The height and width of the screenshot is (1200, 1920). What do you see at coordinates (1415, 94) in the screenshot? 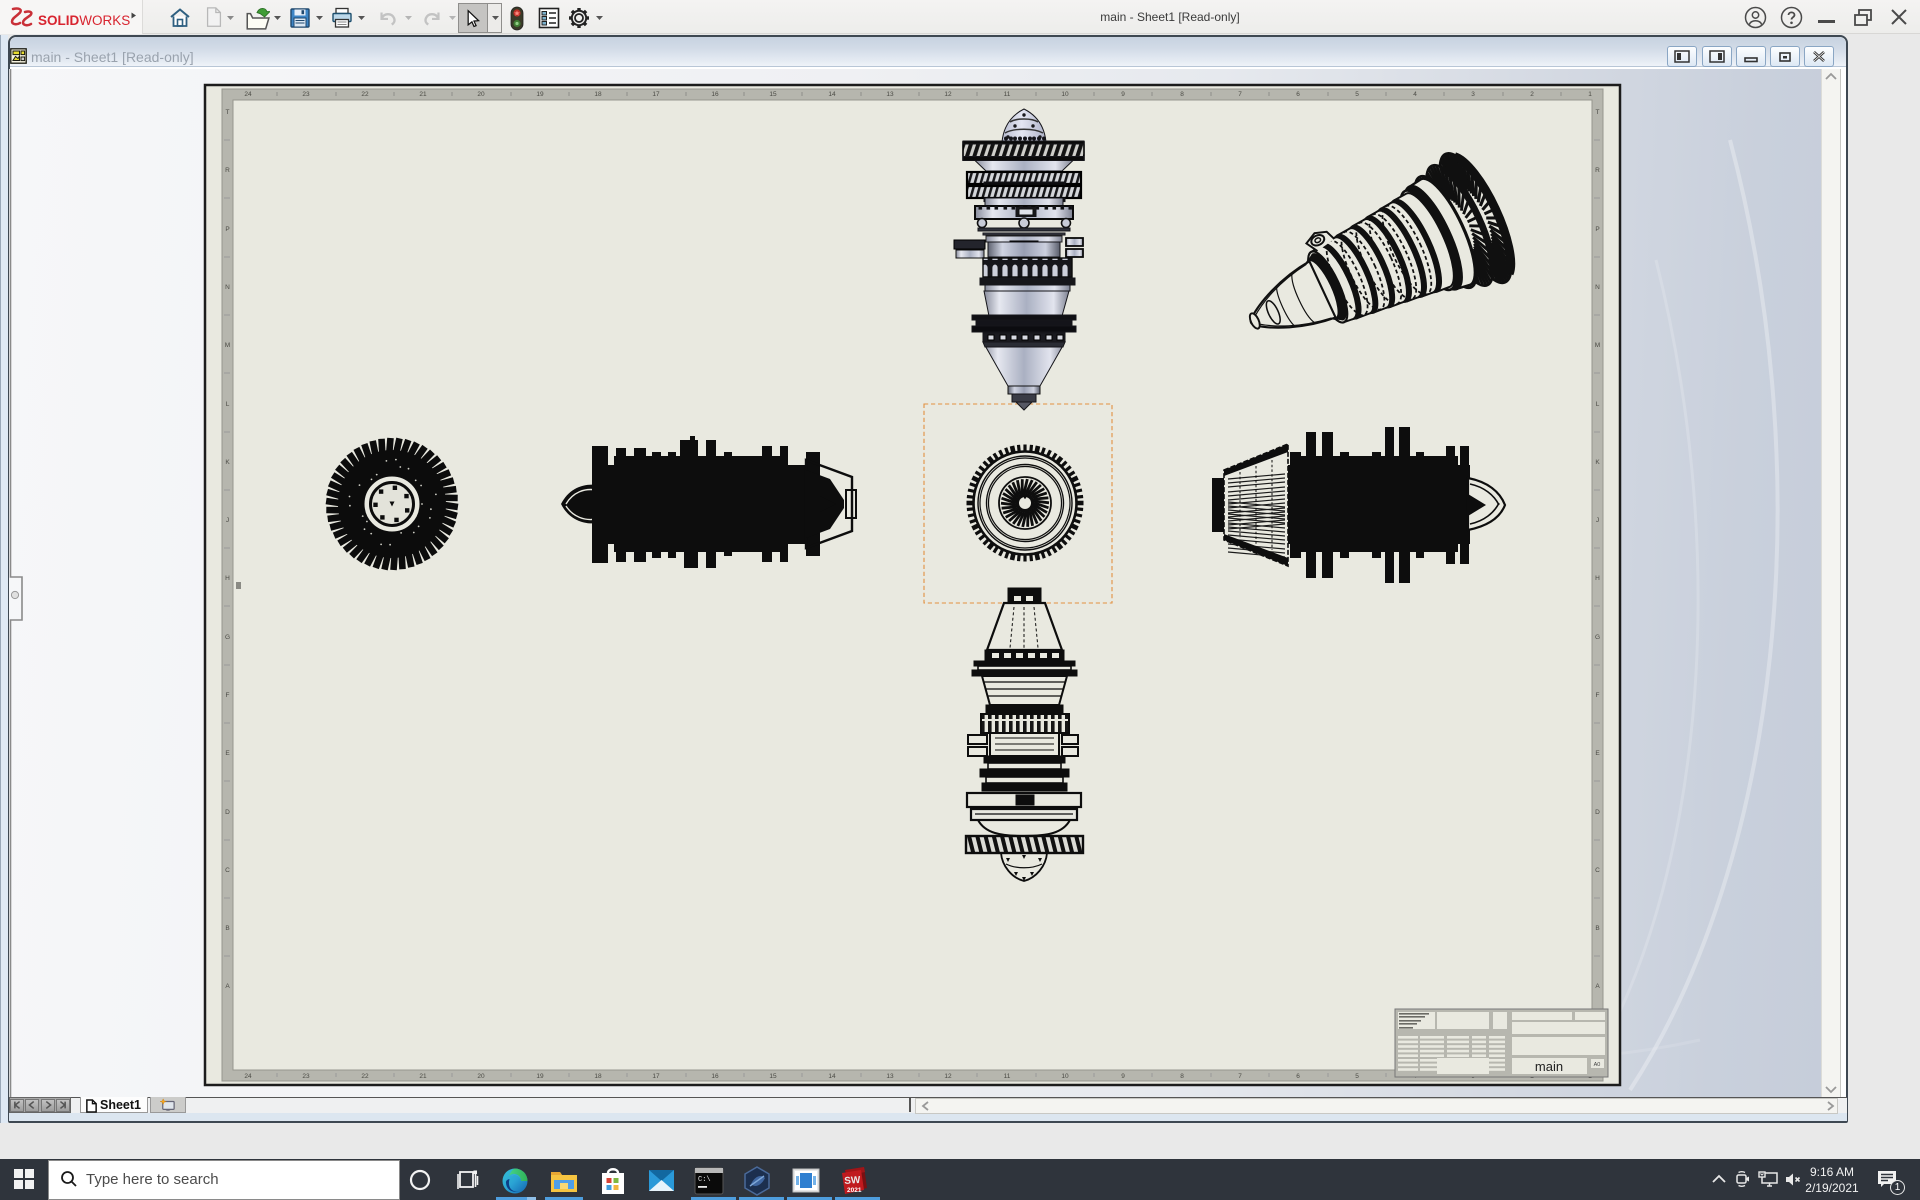
I see `svg-text: 4` at bounding box center [1415, 94].